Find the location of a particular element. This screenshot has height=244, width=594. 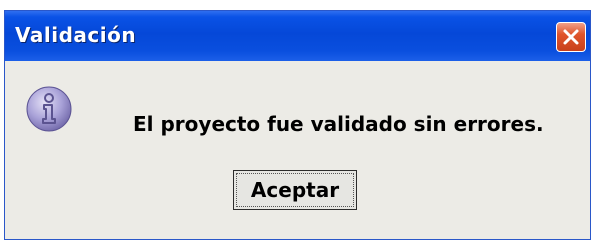

close-button is located at coordinates (571, 37).